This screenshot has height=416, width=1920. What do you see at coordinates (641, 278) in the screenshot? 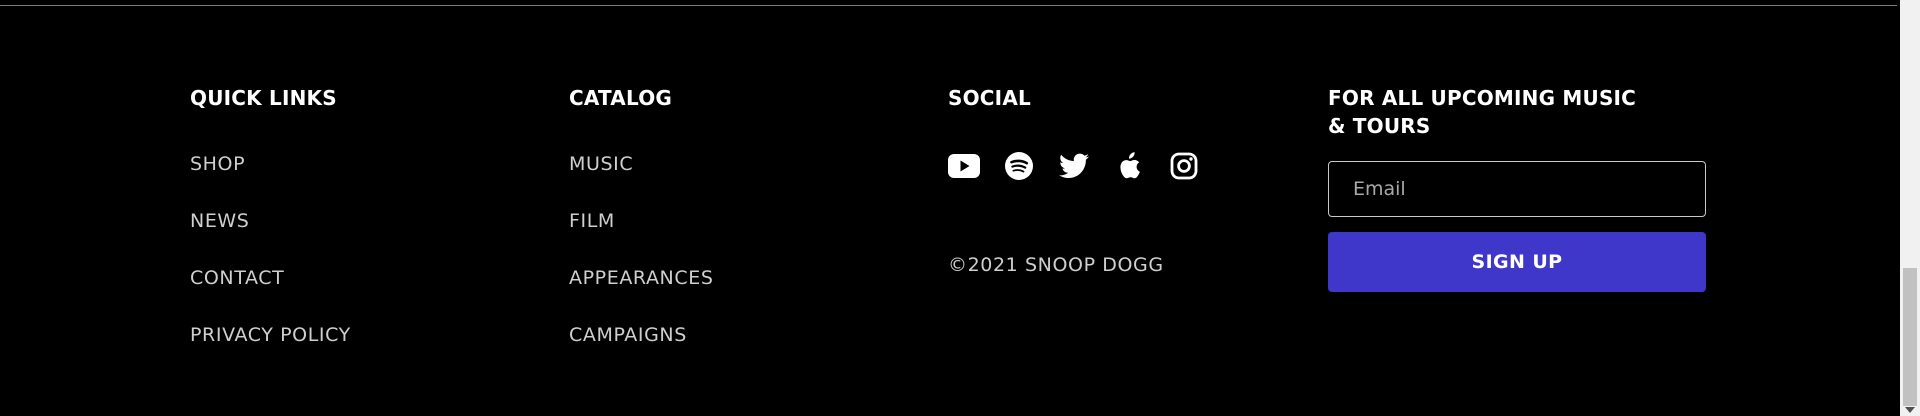
I see `appearances-link: APPEARANCES` at bounding box center [641, 278].